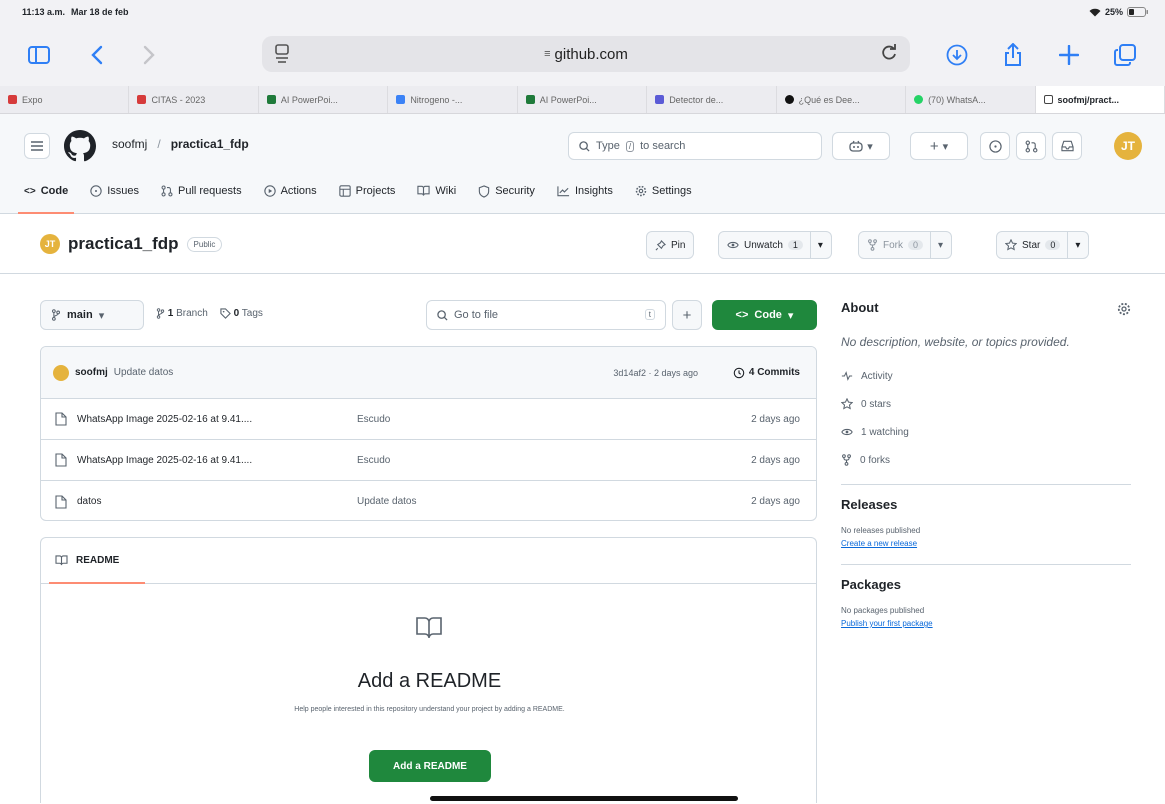 This screenshot has height=804, width=1165. I want to click on breadcrumb-repo: practica1_fdp, so click(210, 144).